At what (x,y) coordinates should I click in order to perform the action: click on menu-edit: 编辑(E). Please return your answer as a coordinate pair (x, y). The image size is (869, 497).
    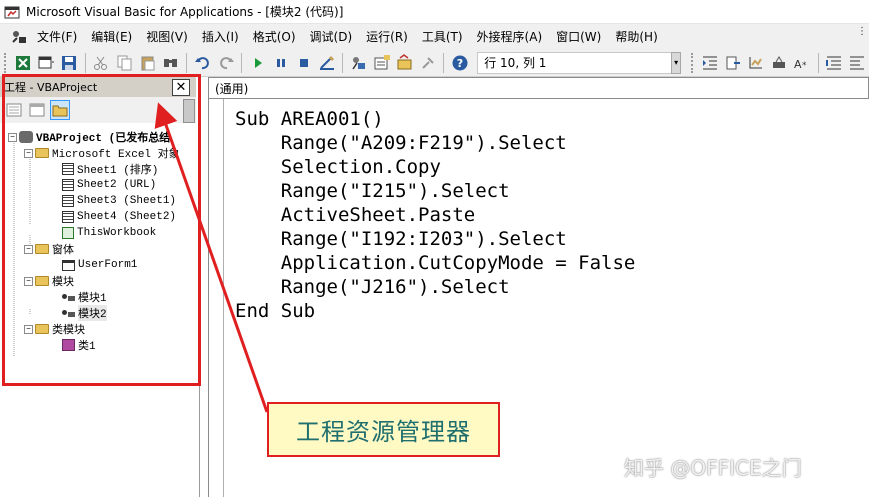
    Looking at the image, I should click on (111, 37).